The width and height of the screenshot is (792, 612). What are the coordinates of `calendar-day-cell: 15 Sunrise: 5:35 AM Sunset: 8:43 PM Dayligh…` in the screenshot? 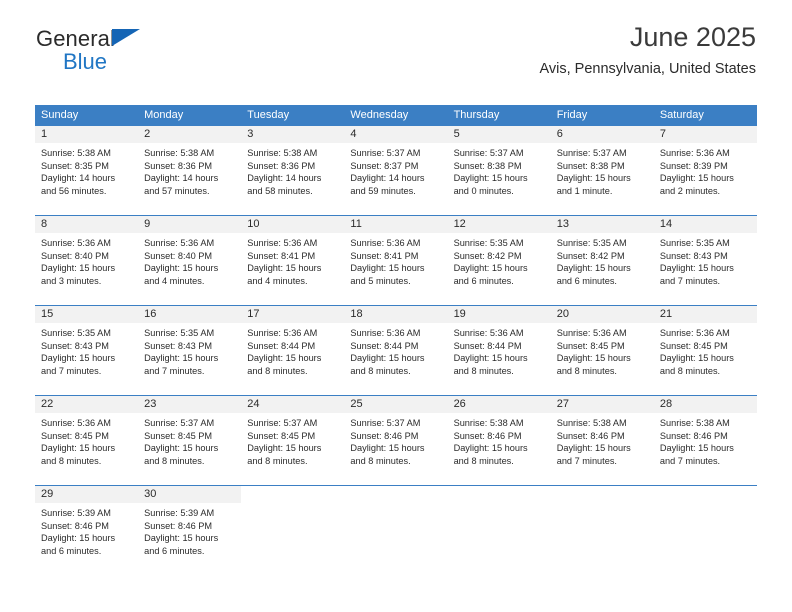 It's located at (87, 350).